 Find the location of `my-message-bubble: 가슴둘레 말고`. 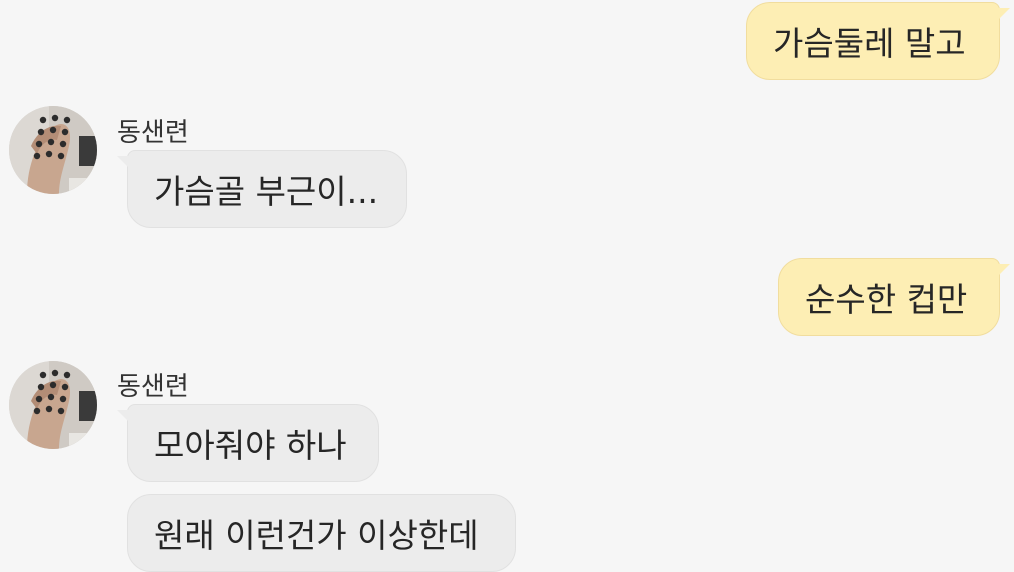

my-message-bubble: 가슴둘레 말고 is located at coordinates (873, 41).